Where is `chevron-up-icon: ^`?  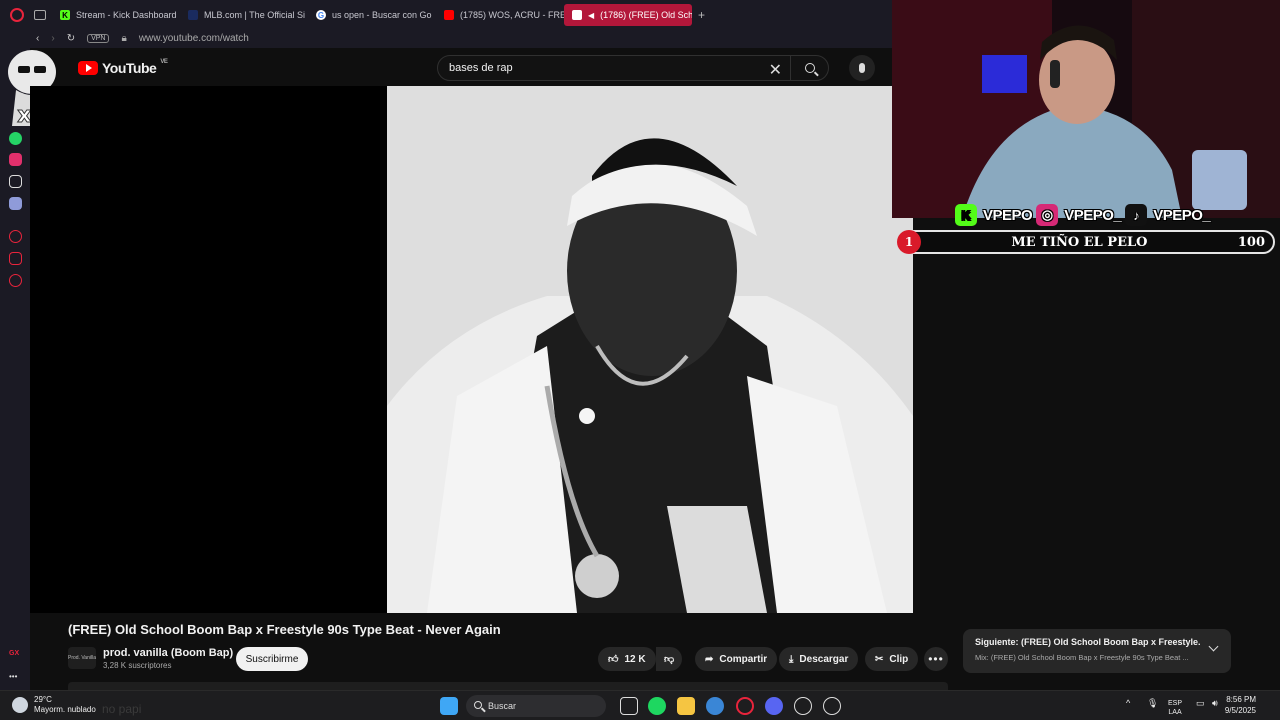
chevron-up-icon: ^ is located at coordinates (1128, 703).